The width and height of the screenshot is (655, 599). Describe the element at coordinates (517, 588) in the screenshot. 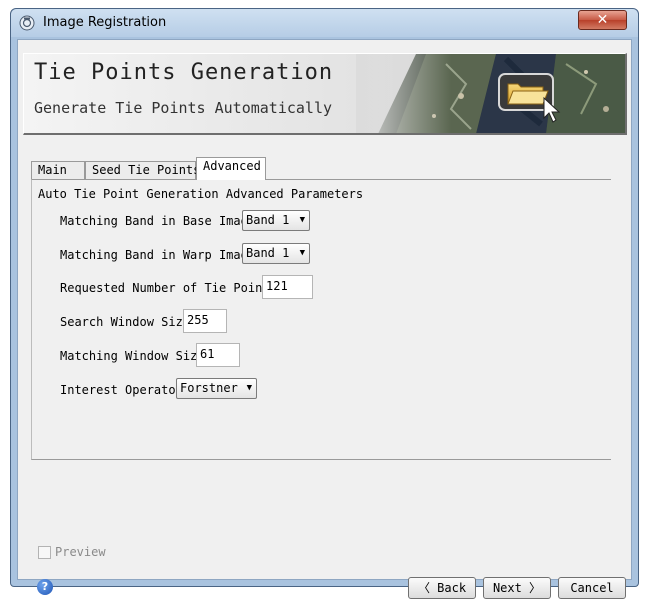

I see `next-button: Next 〉` at that location.